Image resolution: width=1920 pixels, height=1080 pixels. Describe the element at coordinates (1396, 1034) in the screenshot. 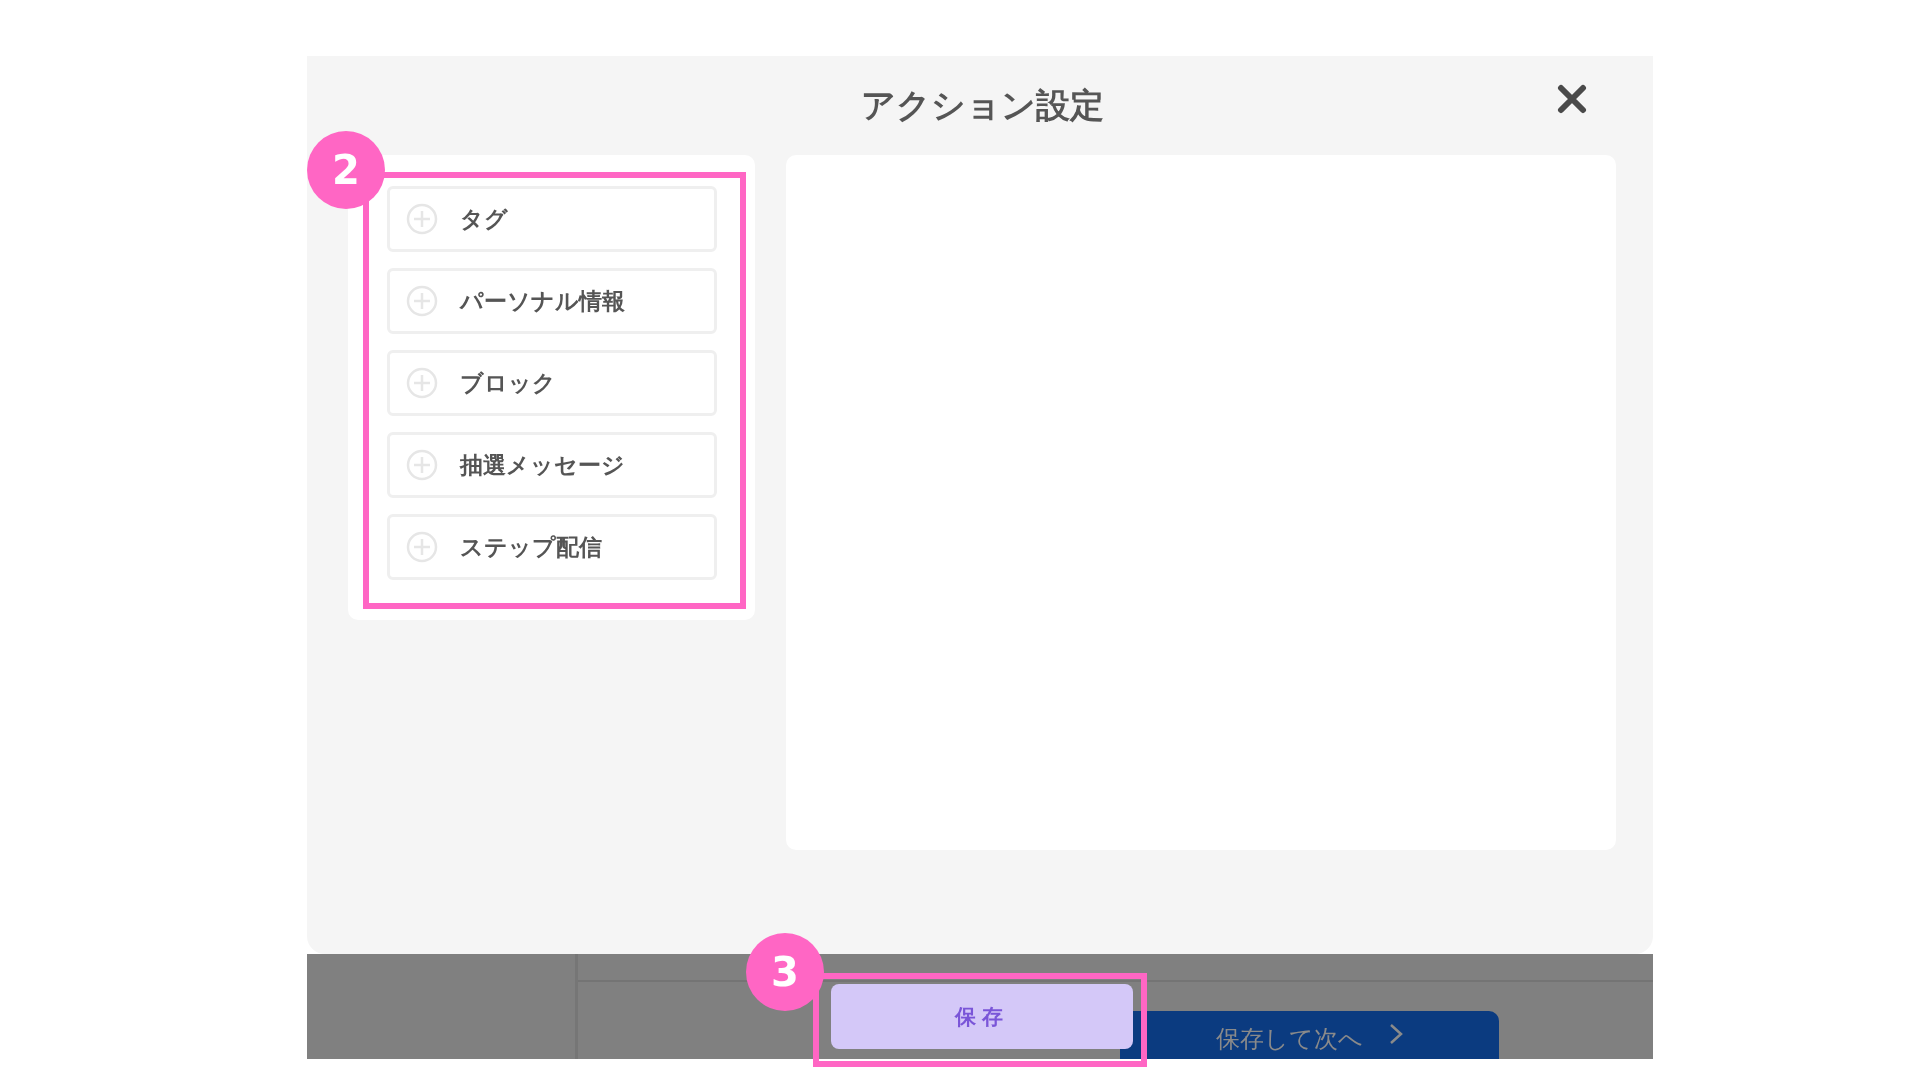

I see `chevron-right-icon` at that location.